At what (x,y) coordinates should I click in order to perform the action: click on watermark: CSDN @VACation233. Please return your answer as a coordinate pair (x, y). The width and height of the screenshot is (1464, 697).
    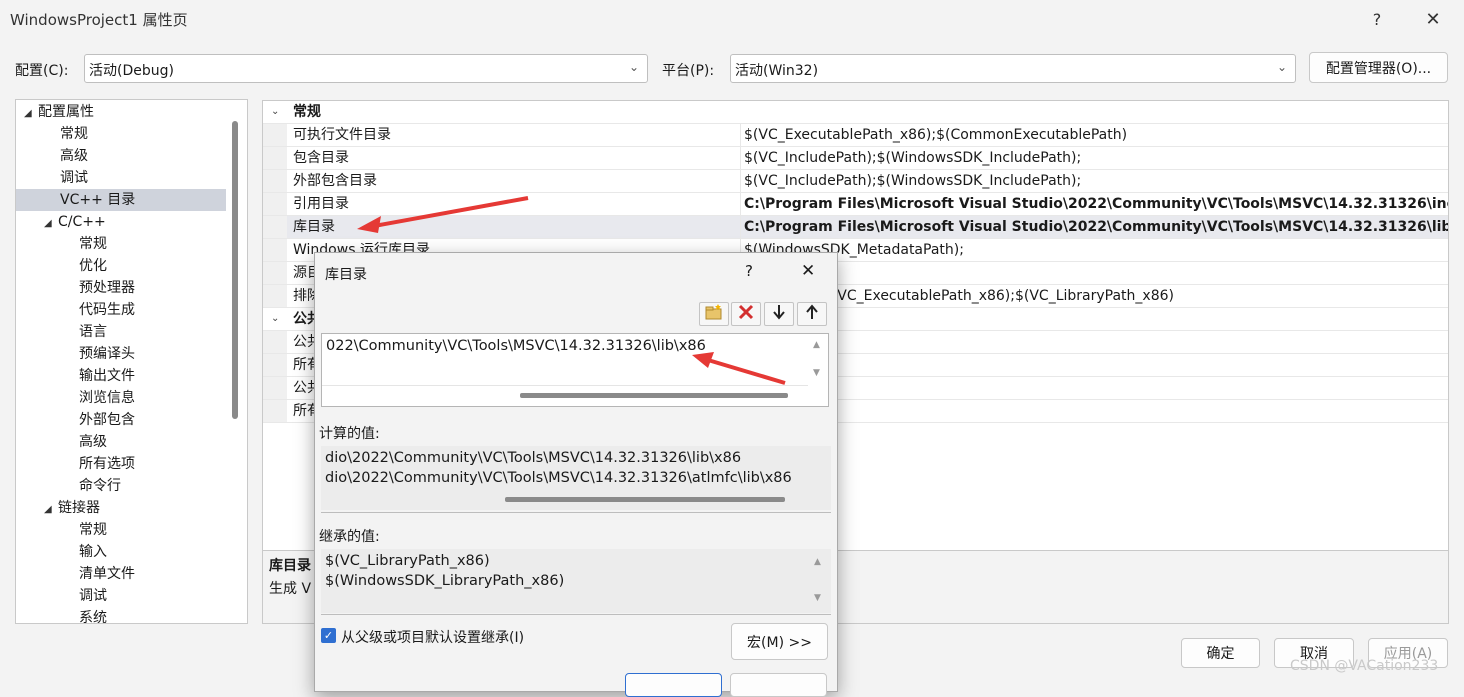
    Looking at the image, I should click on (1364, 666).